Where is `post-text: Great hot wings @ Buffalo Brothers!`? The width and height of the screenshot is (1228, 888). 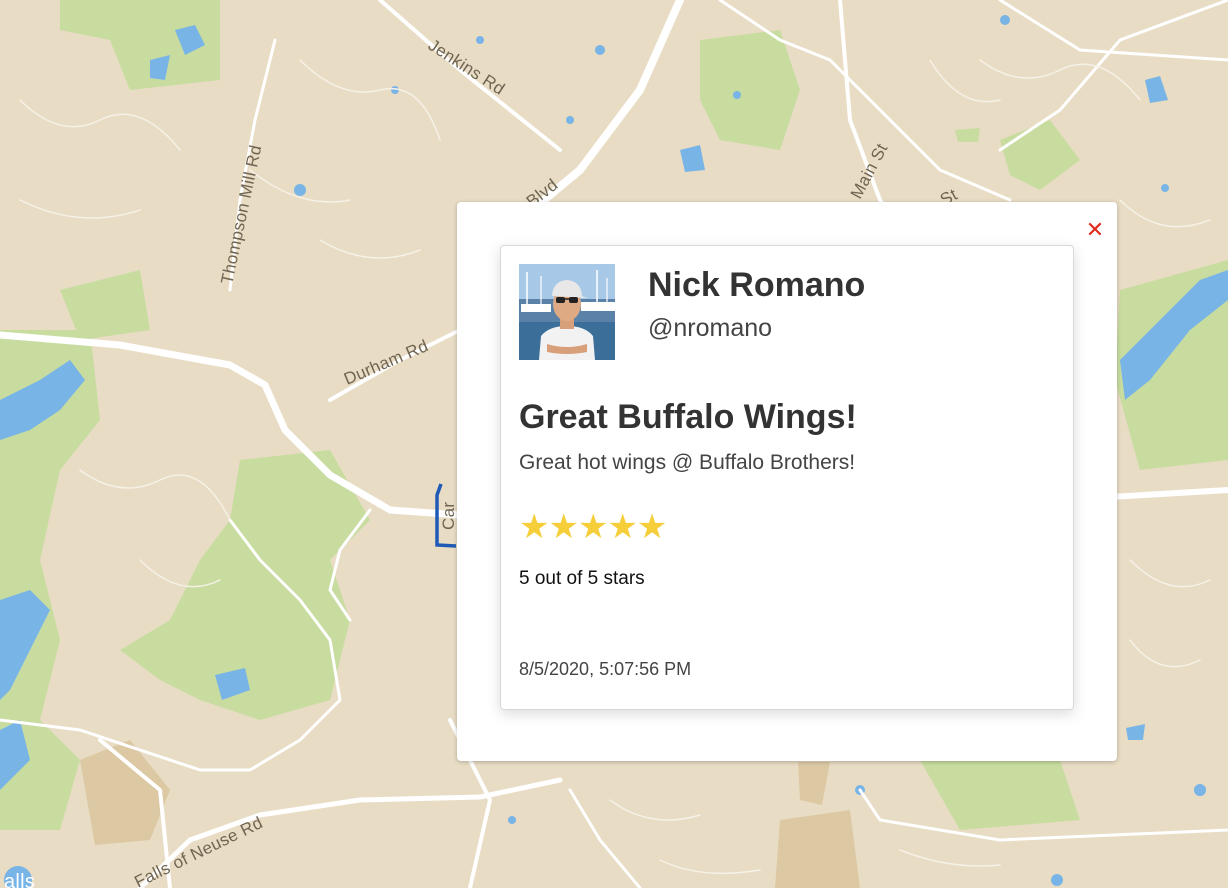
post-text: Great hot wings @ Buffalo Brothers! is located at coordinates (687, 462).